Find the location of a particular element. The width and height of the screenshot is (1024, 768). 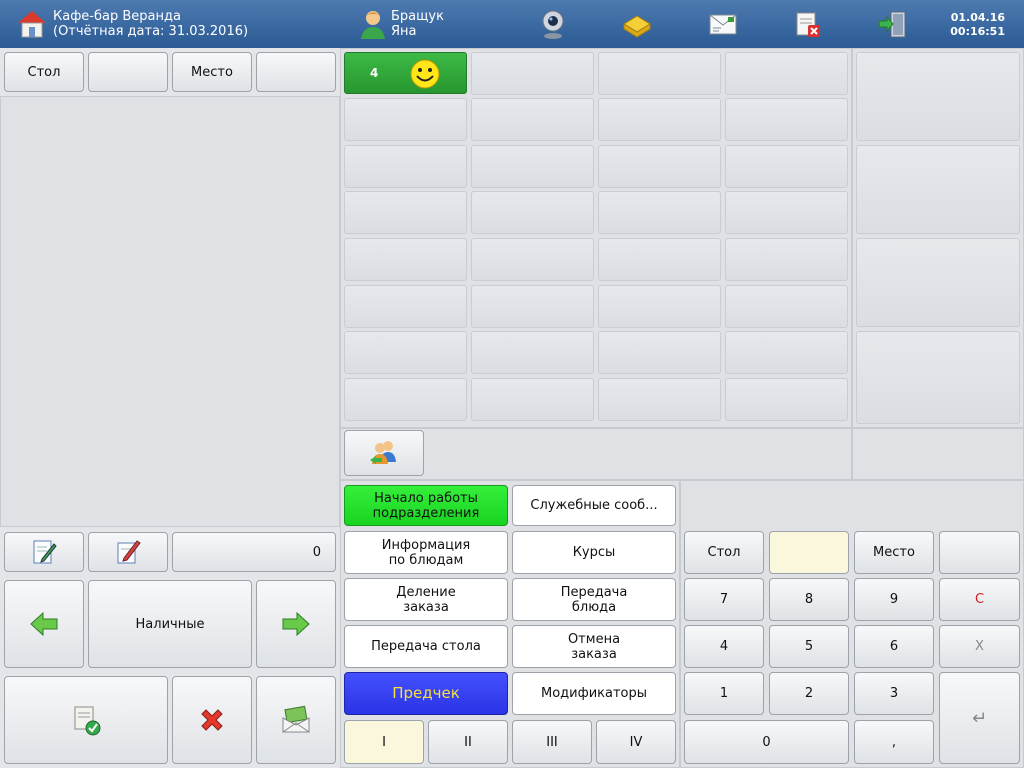

envelope-tray-icon is located at coordinates (637, 24).